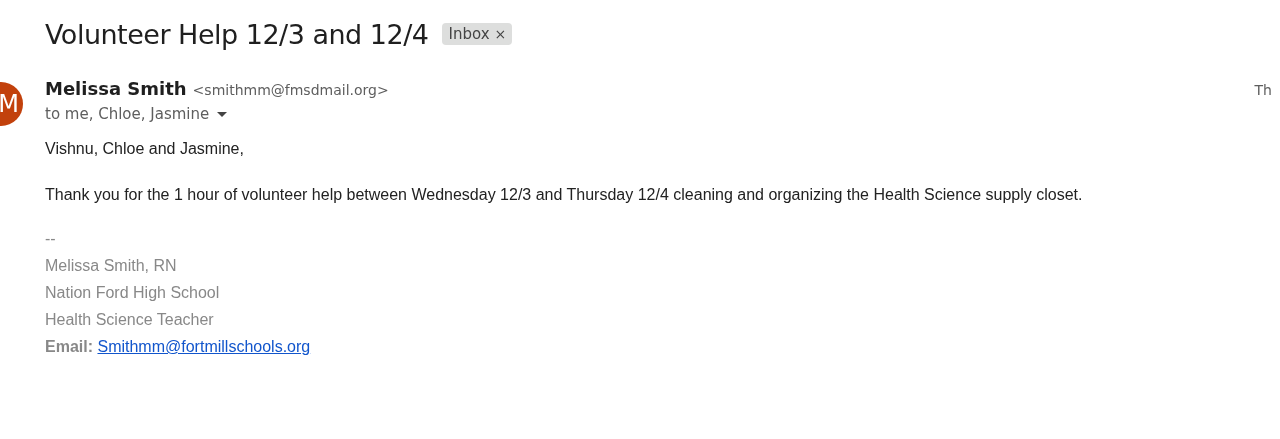 The width and height of the screenshot is (1280, 439). What do you see at coordinates (127, 114) in the screenshot?
I see `recipients-text: to me, Chloe, Jasmine` at bounding box center [127, 114].